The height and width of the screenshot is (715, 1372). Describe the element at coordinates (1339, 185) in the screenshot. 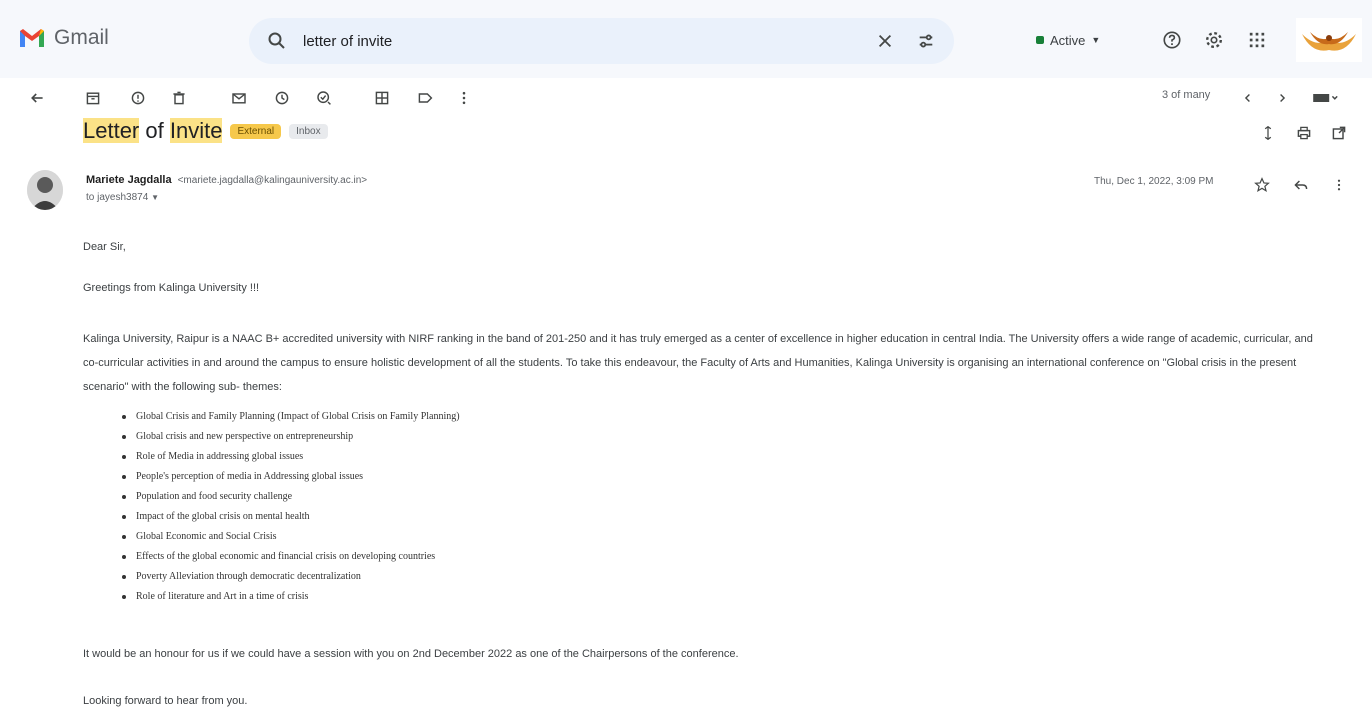

I see `message-more-icon` at that location.